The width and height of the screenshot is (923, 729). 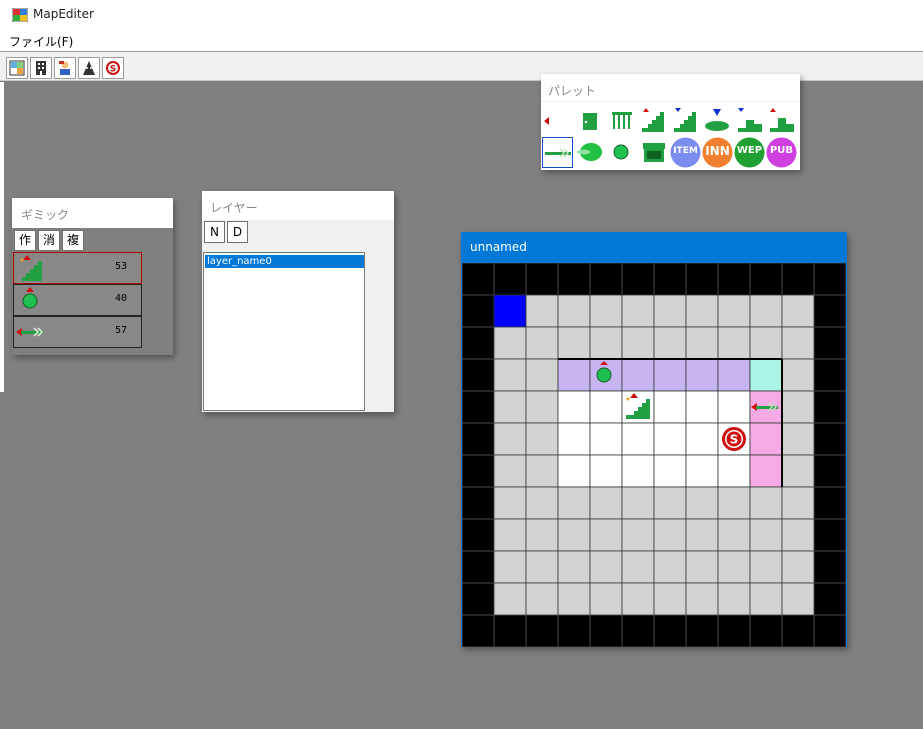 I want to click on gimmick-copy-button: 複, so click(x=73, y=240).